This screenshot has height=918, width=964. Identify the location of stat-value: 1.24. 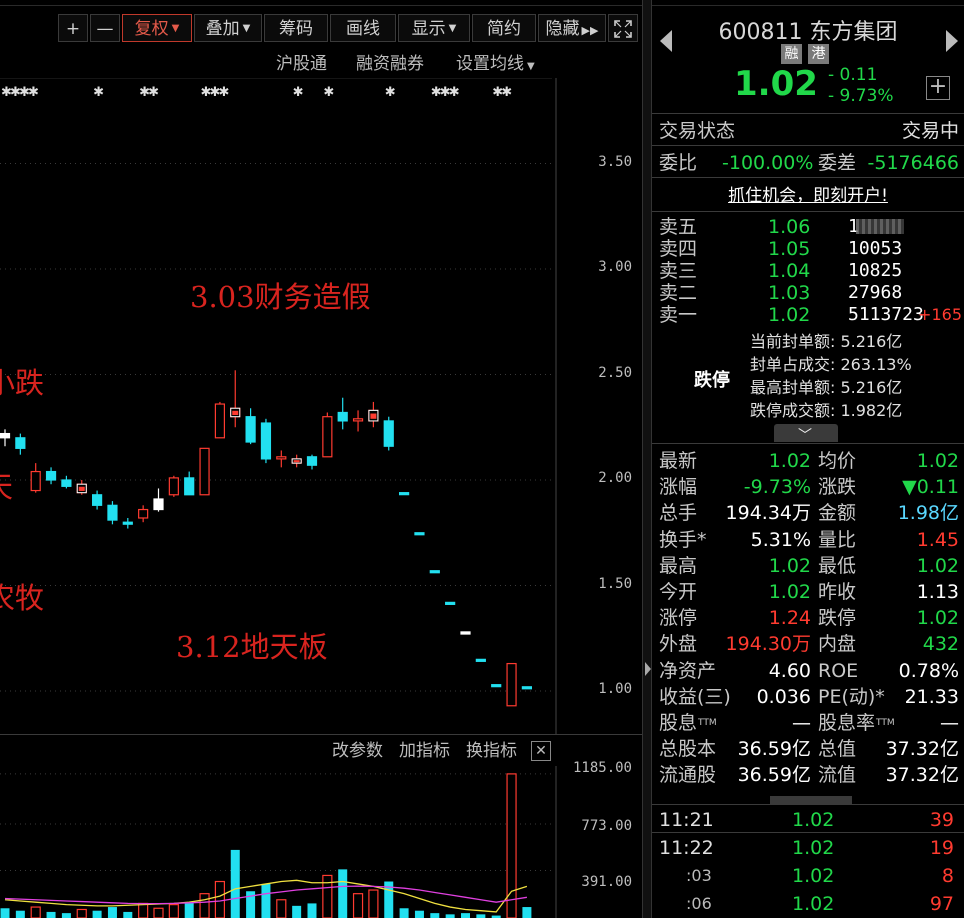
(789, 618).